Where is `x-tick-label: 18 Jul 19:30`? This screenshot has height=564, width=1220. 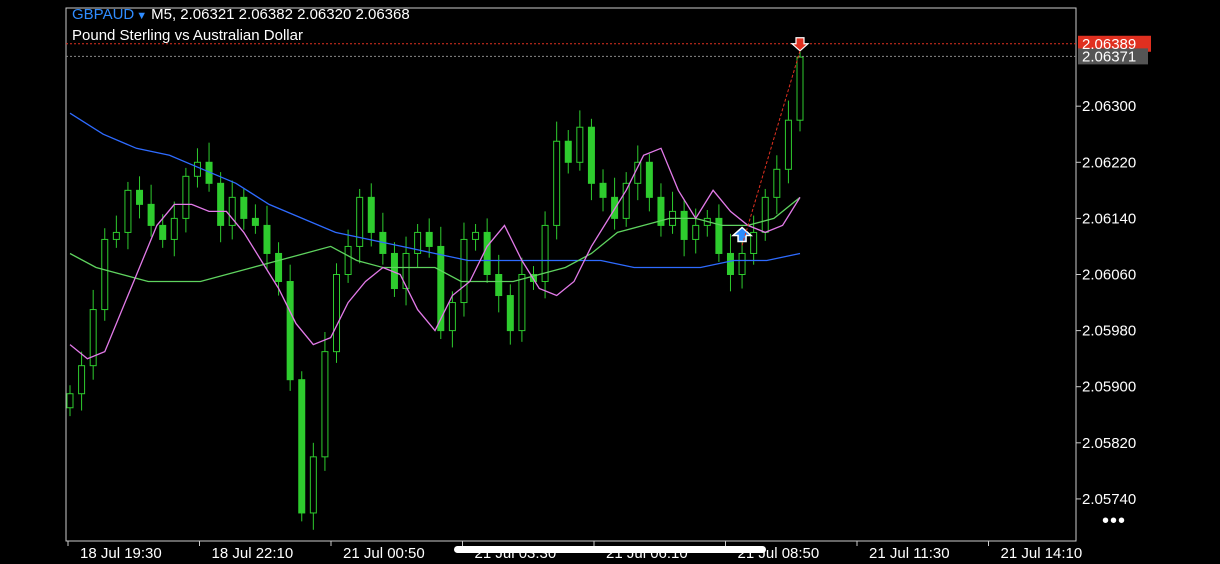 x-tick-label: 18 Jul 19:30 is located at coordinates (121, 553).